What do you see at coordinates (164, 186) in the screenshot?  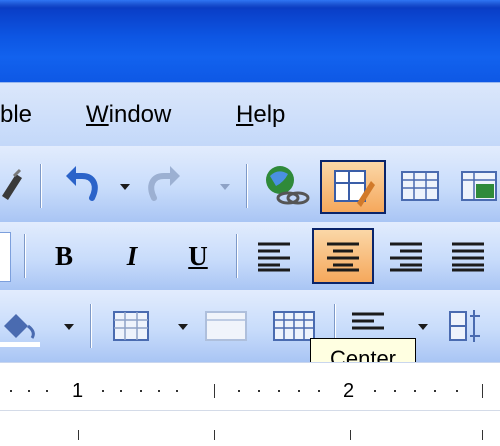 I see `redo-icon` at bounding box center [164, 186].